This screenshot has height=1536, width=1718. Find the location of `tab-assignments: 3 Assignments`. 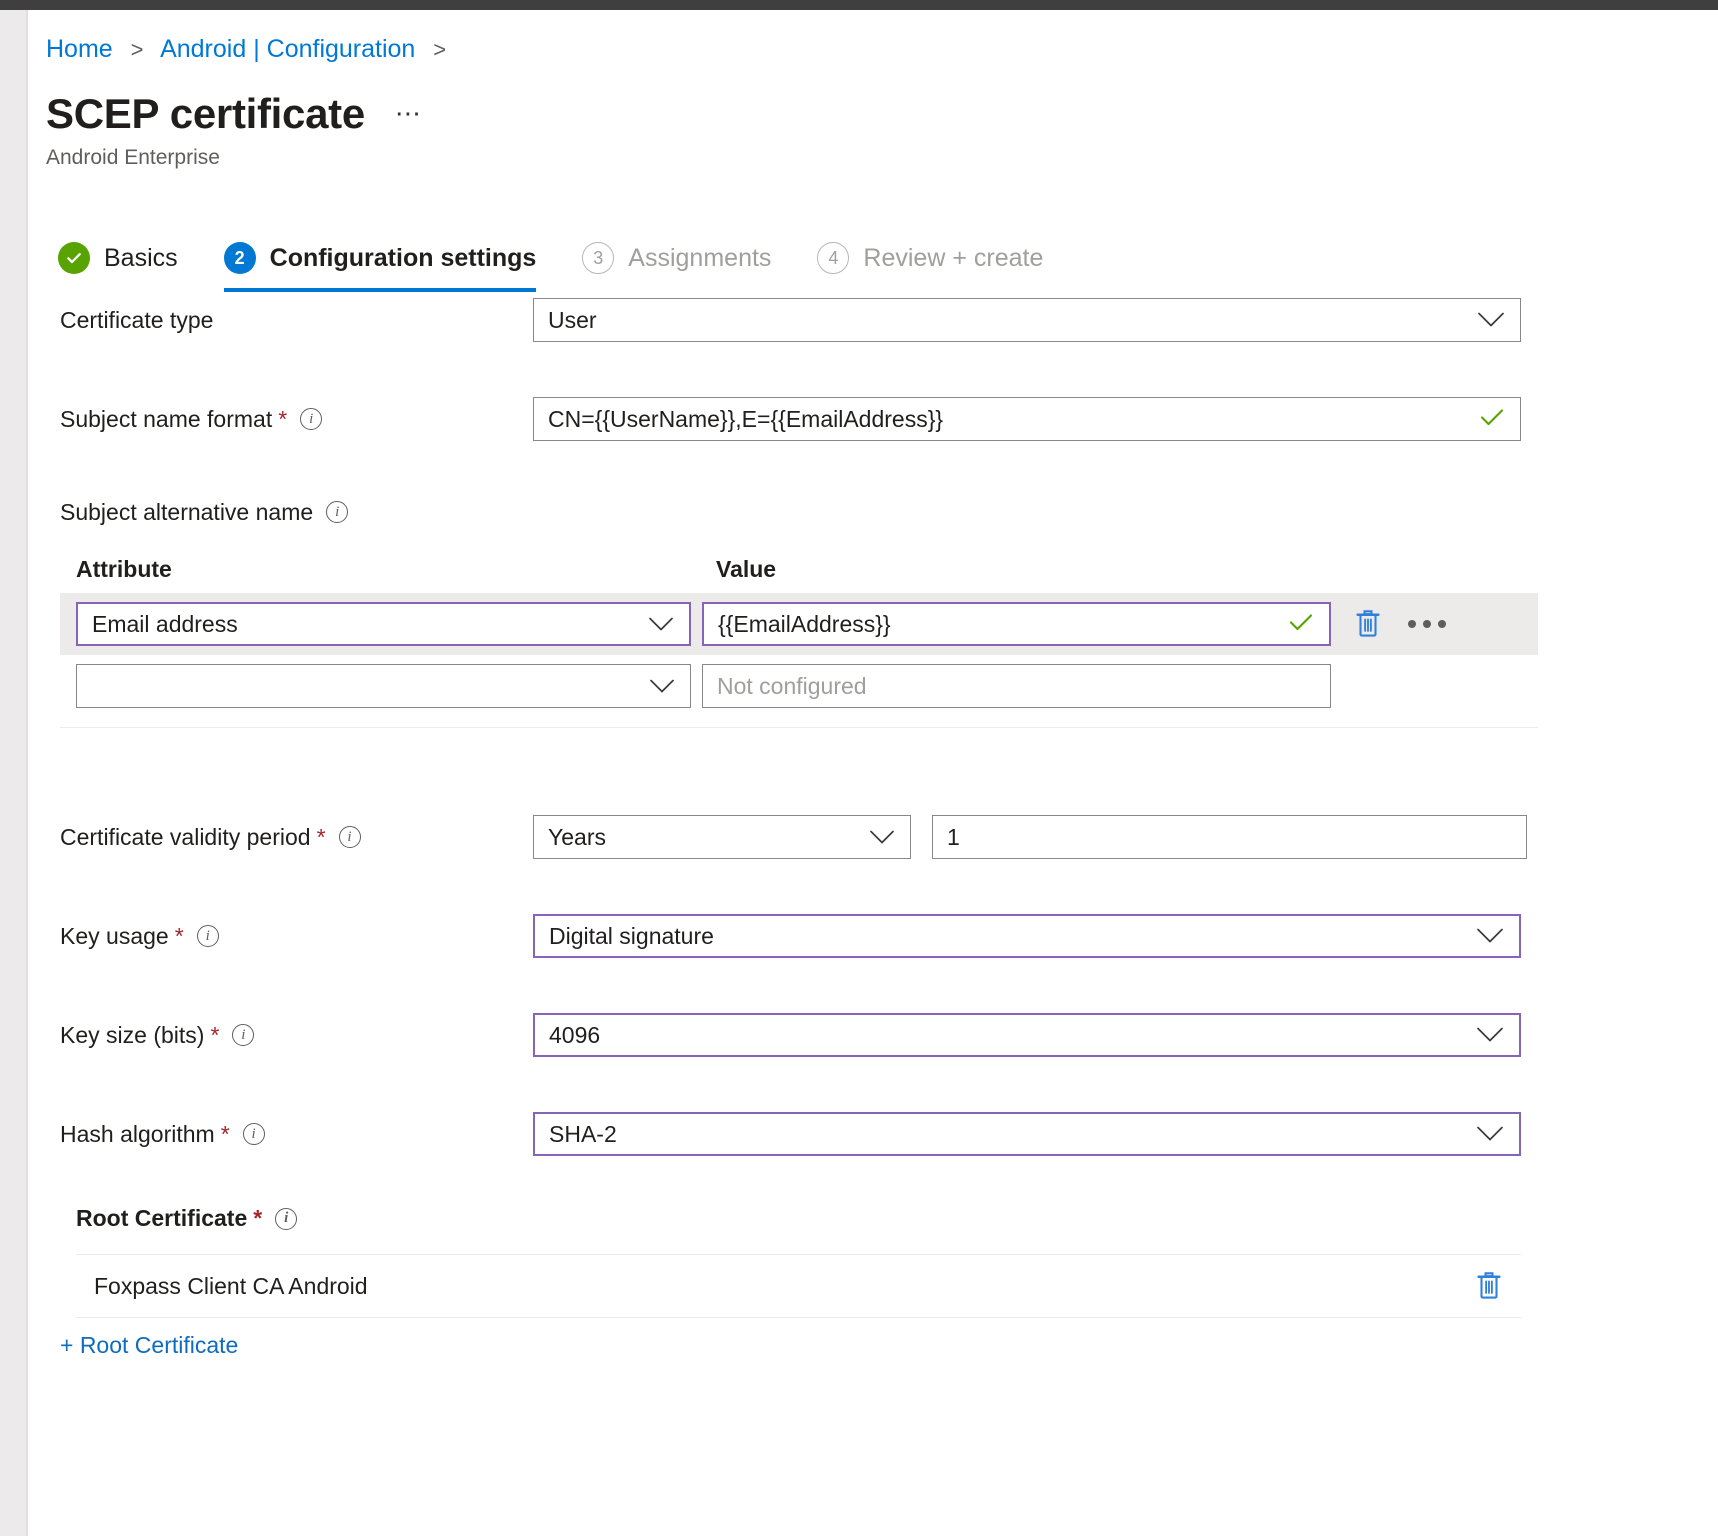

tab-assignments: 3 Assignments is located at coordinates (676, 262).